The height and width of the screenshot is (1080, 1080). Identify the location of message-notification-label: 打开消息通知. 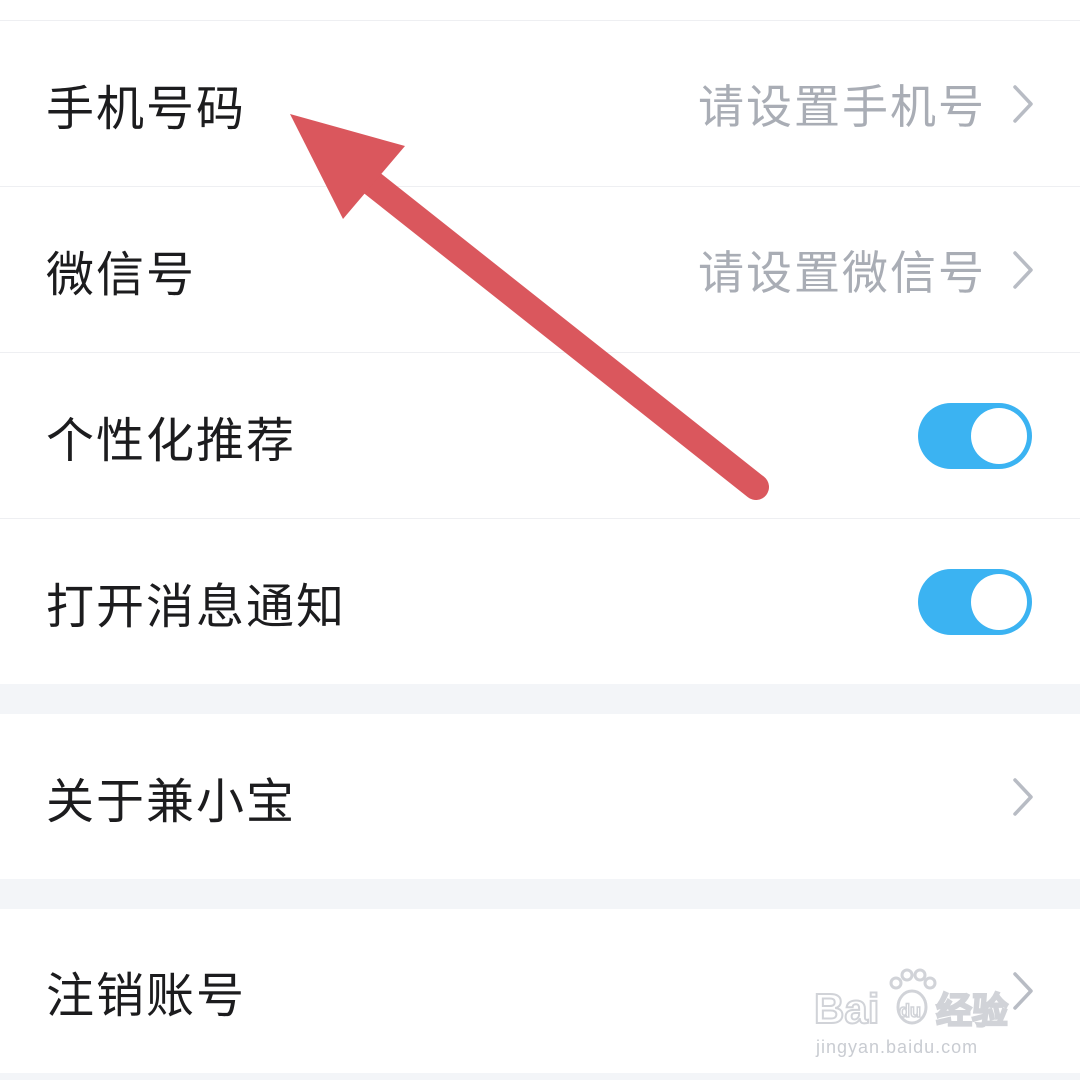
(196, 606).